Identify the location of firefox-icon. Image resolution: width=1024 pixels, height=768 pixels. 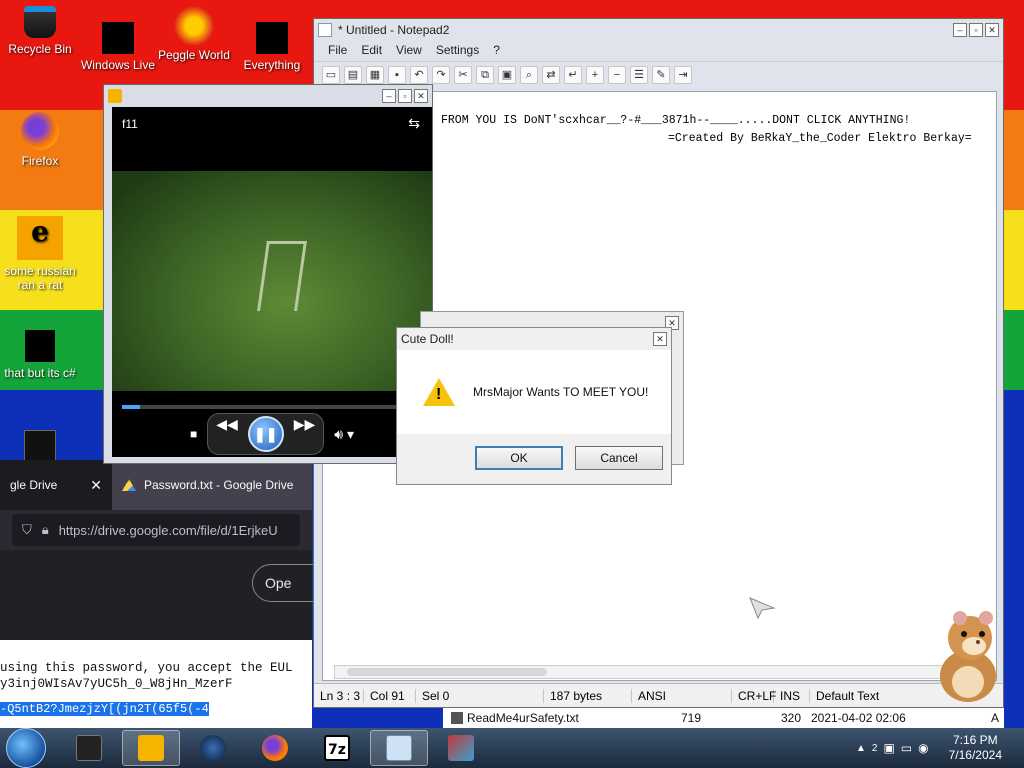
(40, 131).